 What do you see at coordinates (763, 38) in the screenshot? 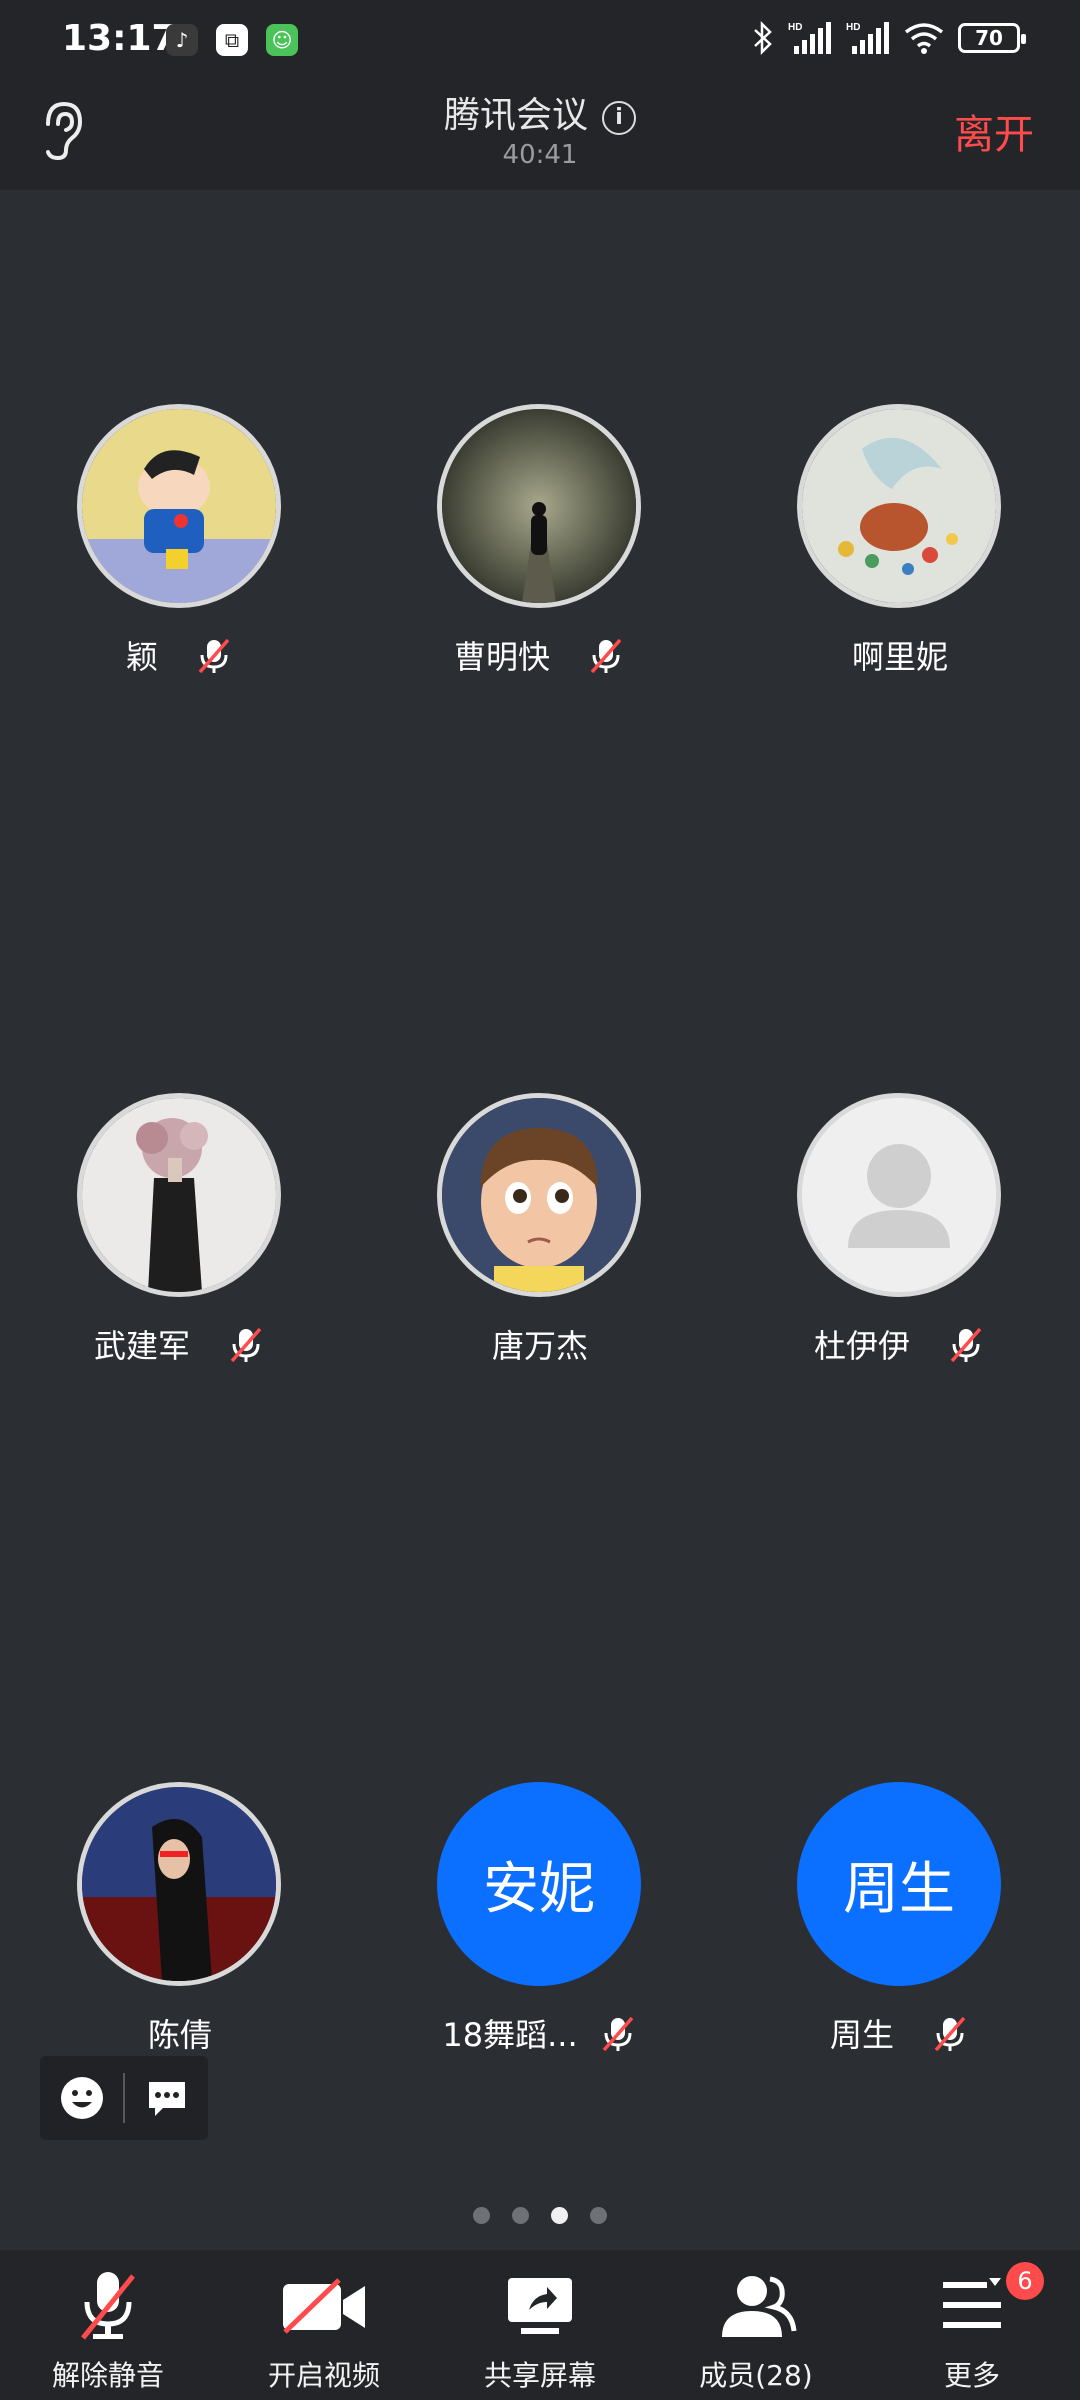
I see `bluetooth-icon` at bounding box center [763, 38].